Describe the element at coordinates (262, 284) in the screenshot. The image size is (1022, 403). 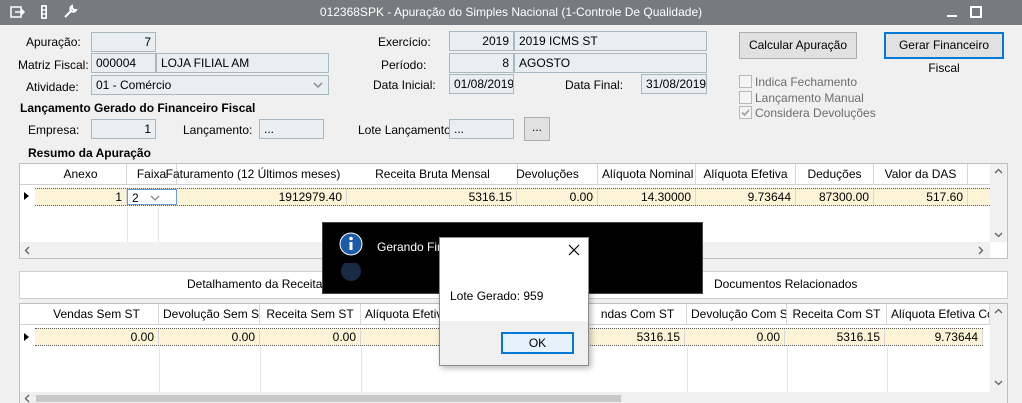
I see `tab-detalhamento: Detalhamento da Receita Br` at that location.